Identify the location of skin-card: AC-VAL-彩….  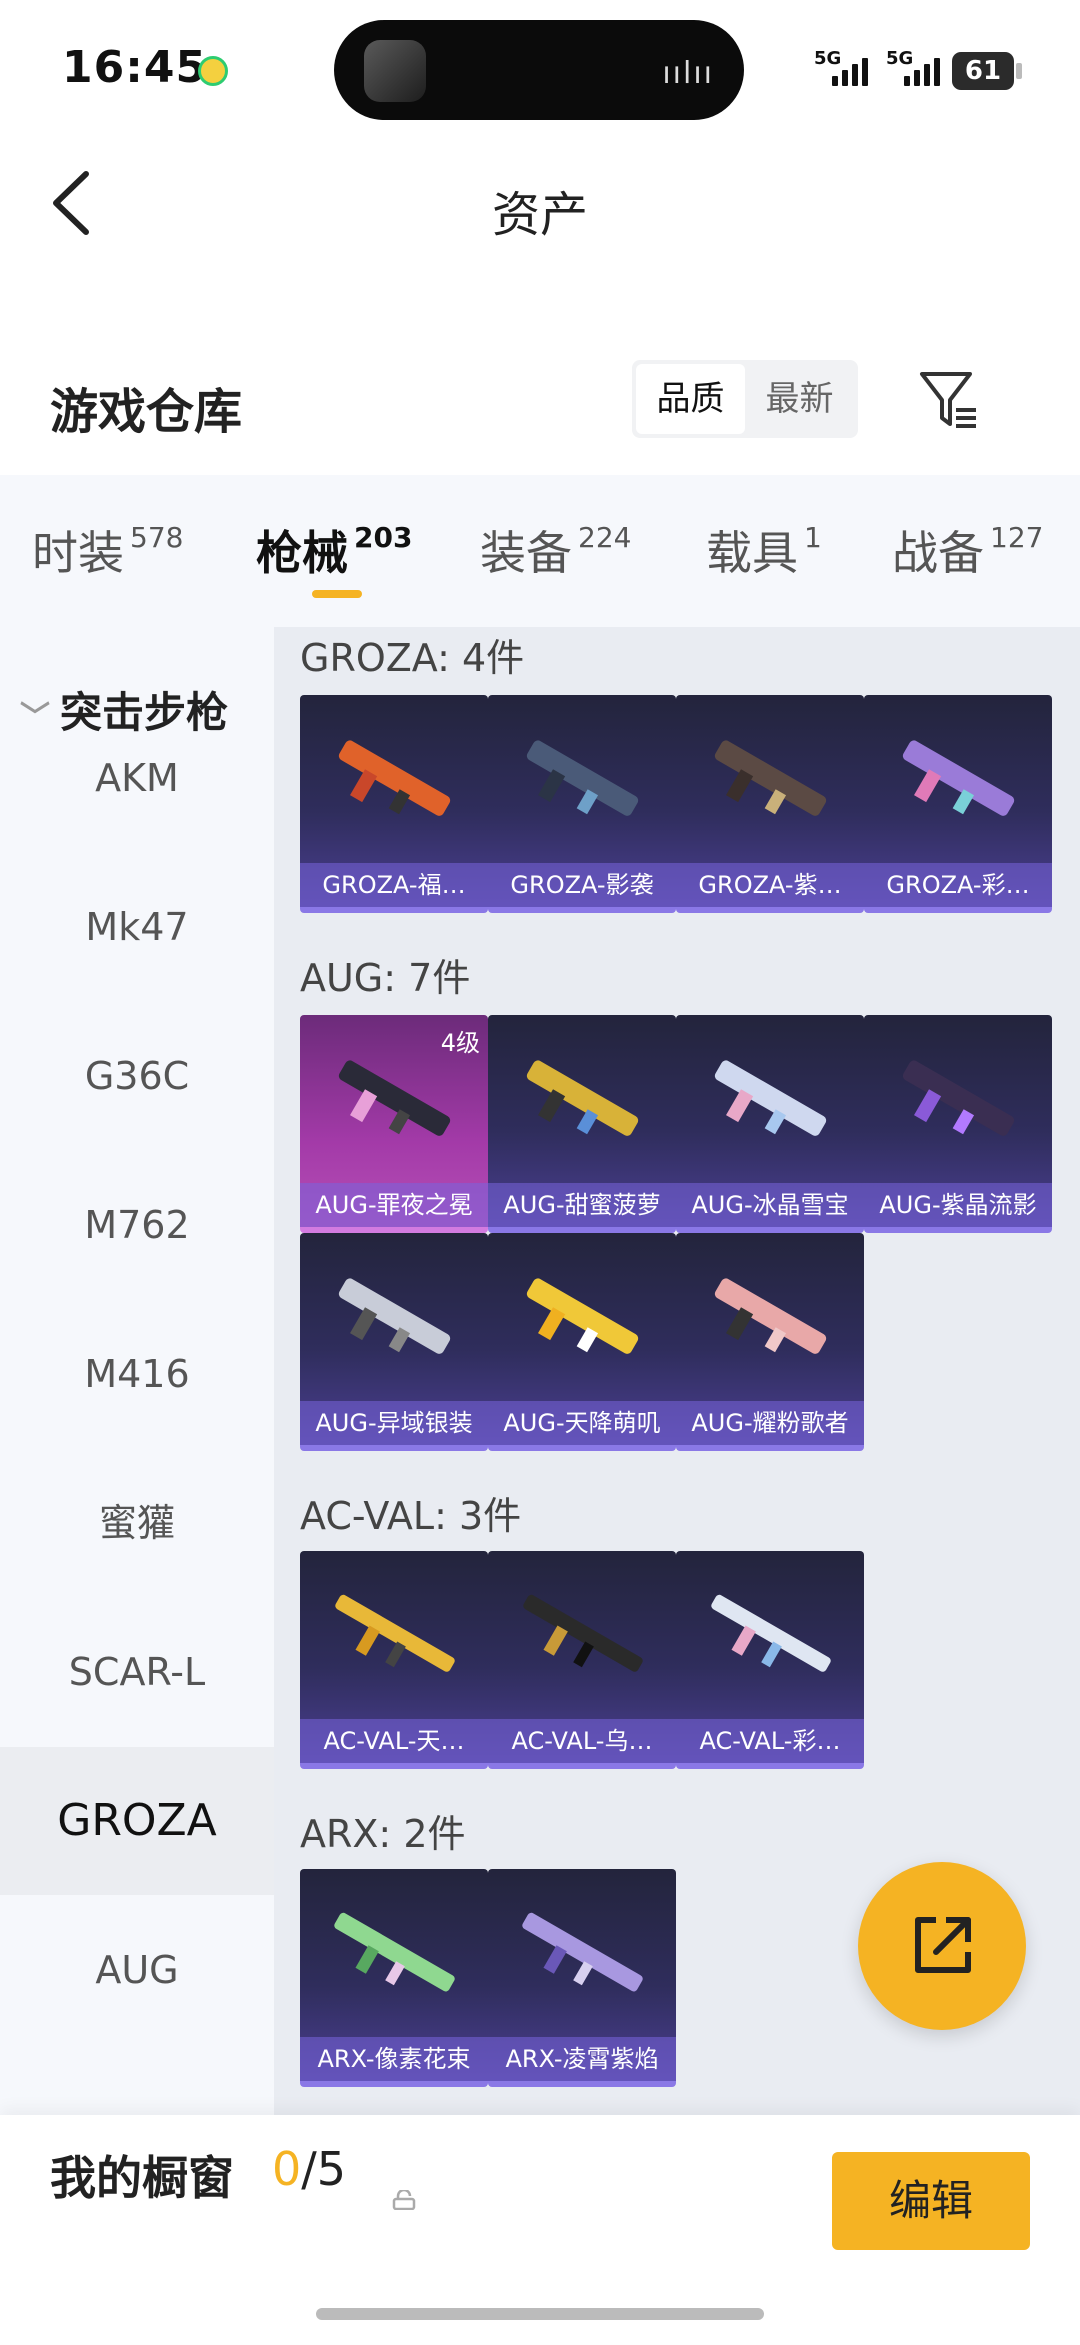
(770, 1660).